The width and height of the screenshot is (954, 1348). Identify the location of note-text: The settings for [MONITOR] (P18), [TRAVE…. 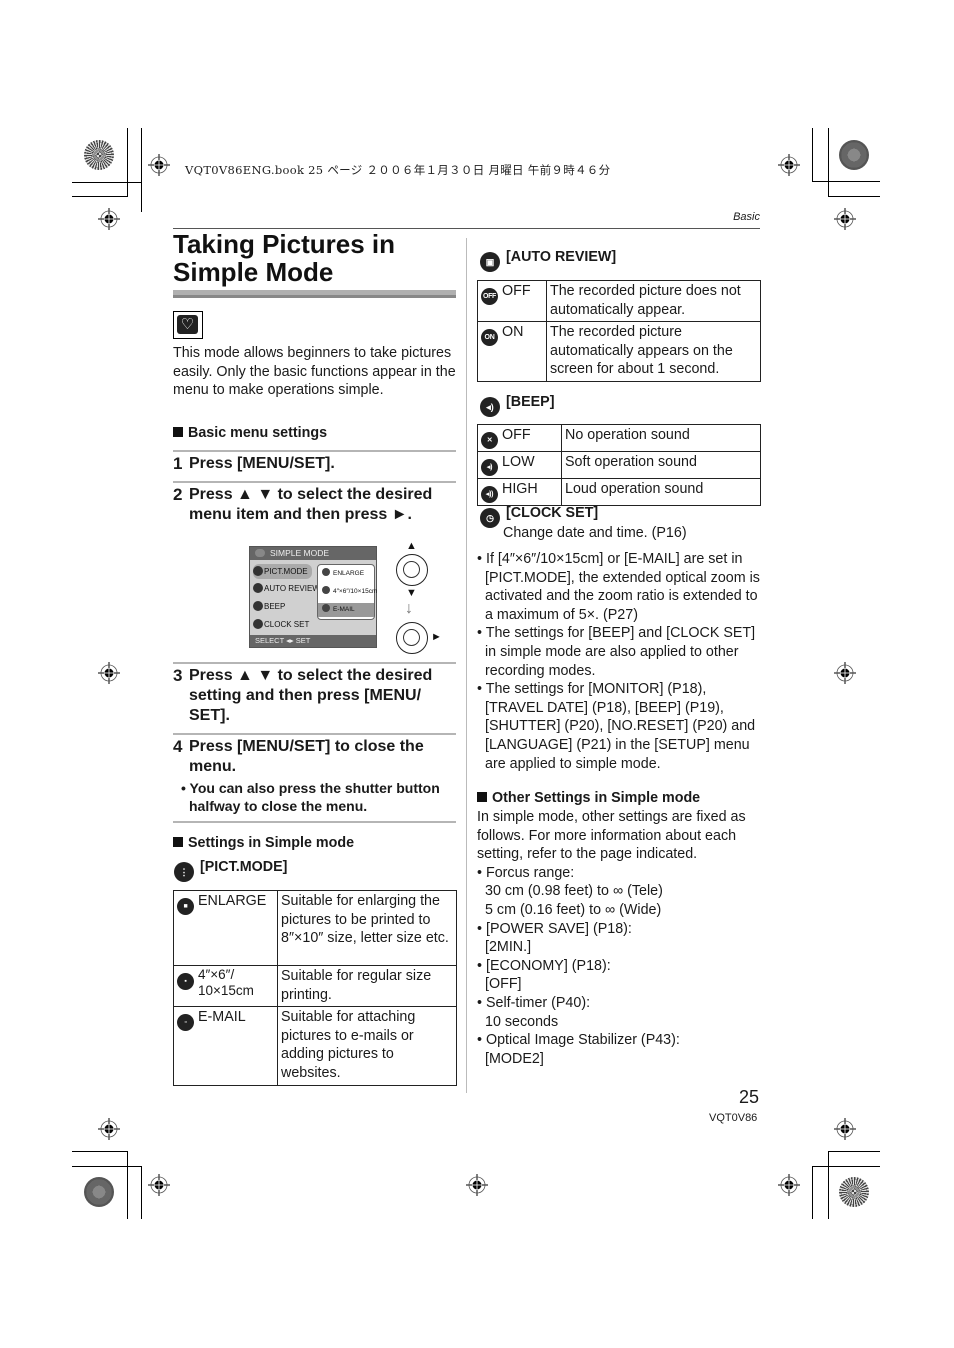
(620, 726).